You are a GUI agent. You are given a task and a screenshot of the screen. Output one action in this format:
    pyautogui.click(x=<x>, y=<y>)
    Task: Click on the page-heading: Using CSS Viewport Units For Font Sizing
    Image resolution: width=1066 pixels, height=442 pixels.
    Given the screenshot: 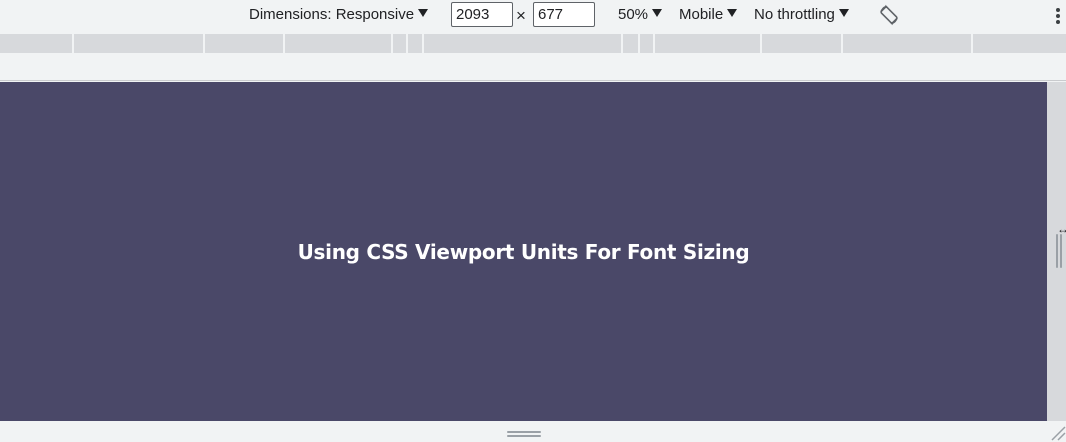 What is the action you would take?
    pyautogui.click(x=523, y=251)
    